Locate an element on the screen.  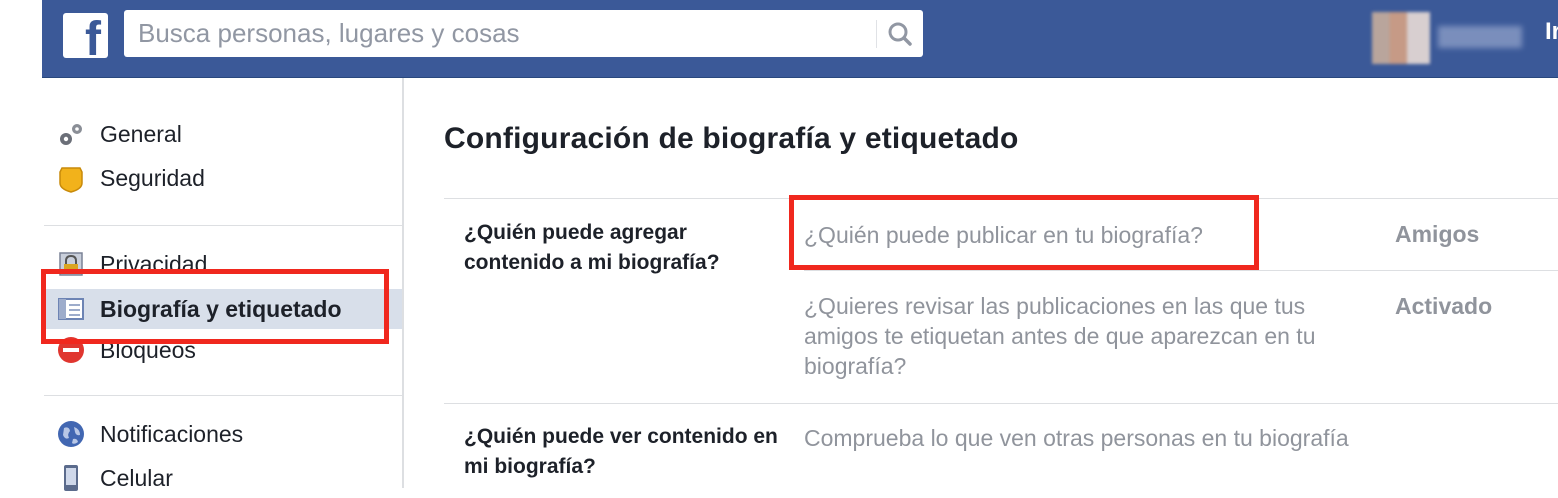
facebook-logo-letter: f is located at coordinates (93, 36).